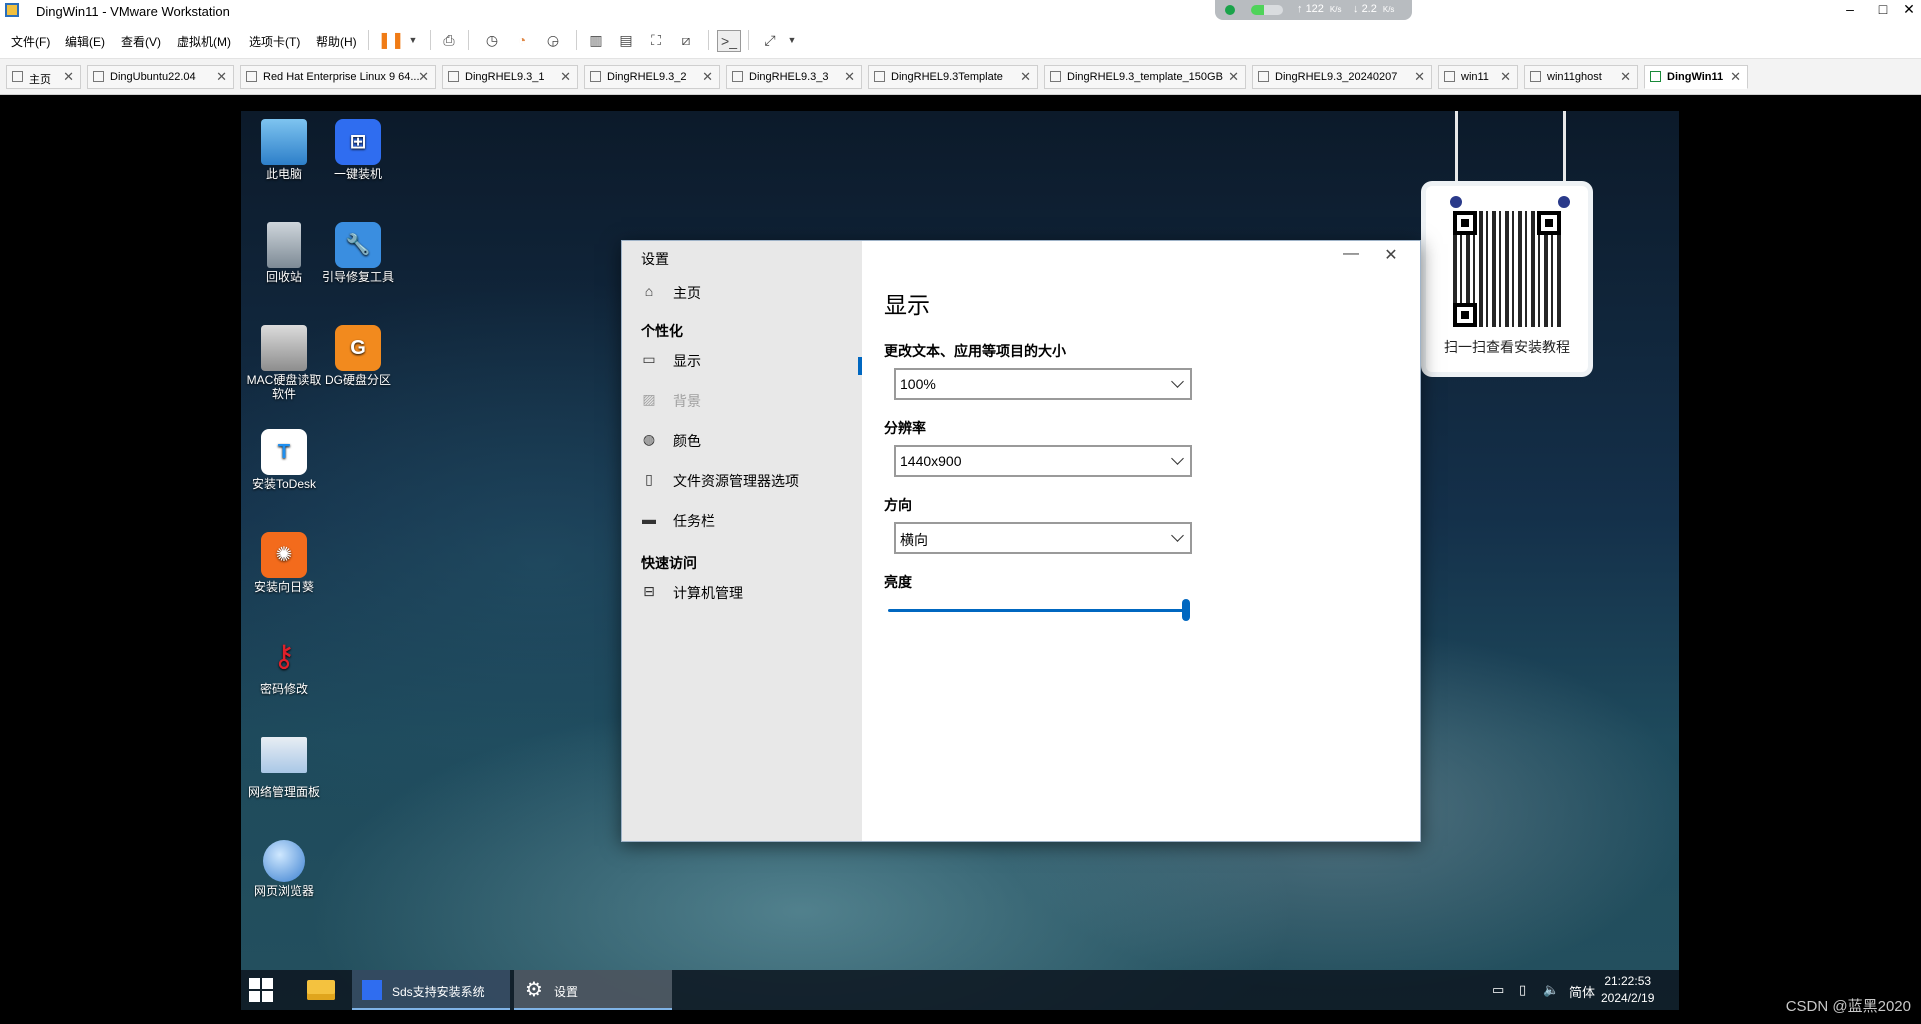  I want to click on taskbar-icon: ▬, so click(649, 519).